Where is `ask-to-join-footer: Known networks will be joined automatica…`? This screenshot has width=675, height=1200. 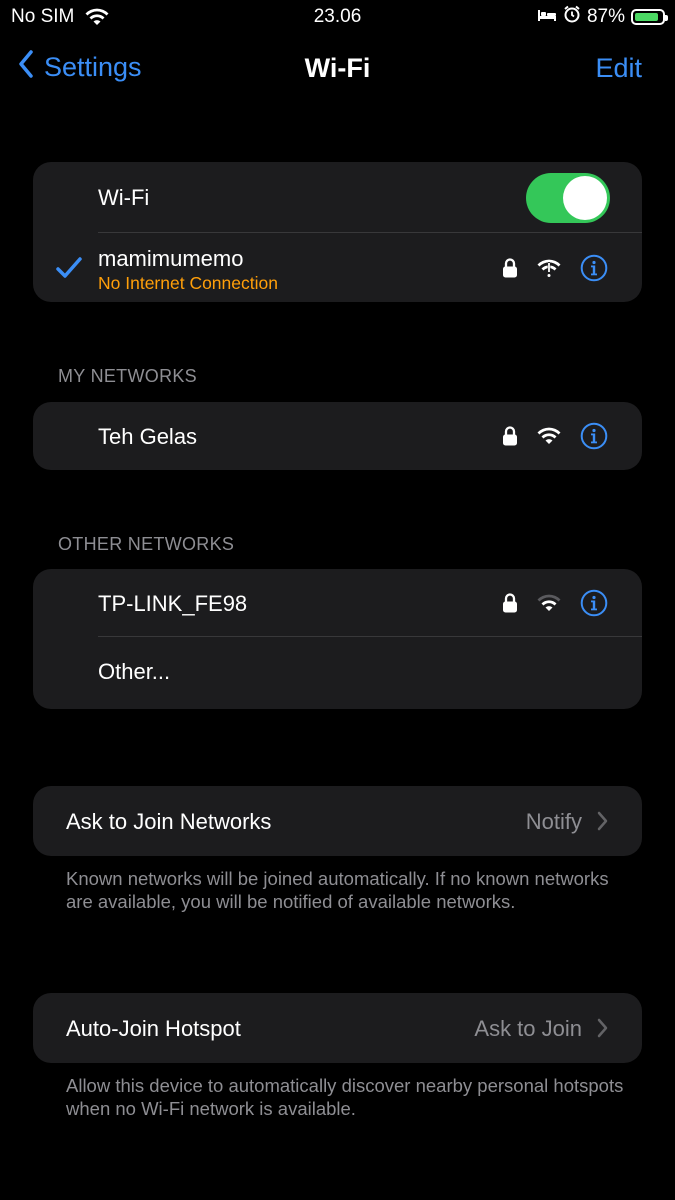 ask-to-join-footer: Known networks will be joined automatica… is located at coordinates (337, 890).